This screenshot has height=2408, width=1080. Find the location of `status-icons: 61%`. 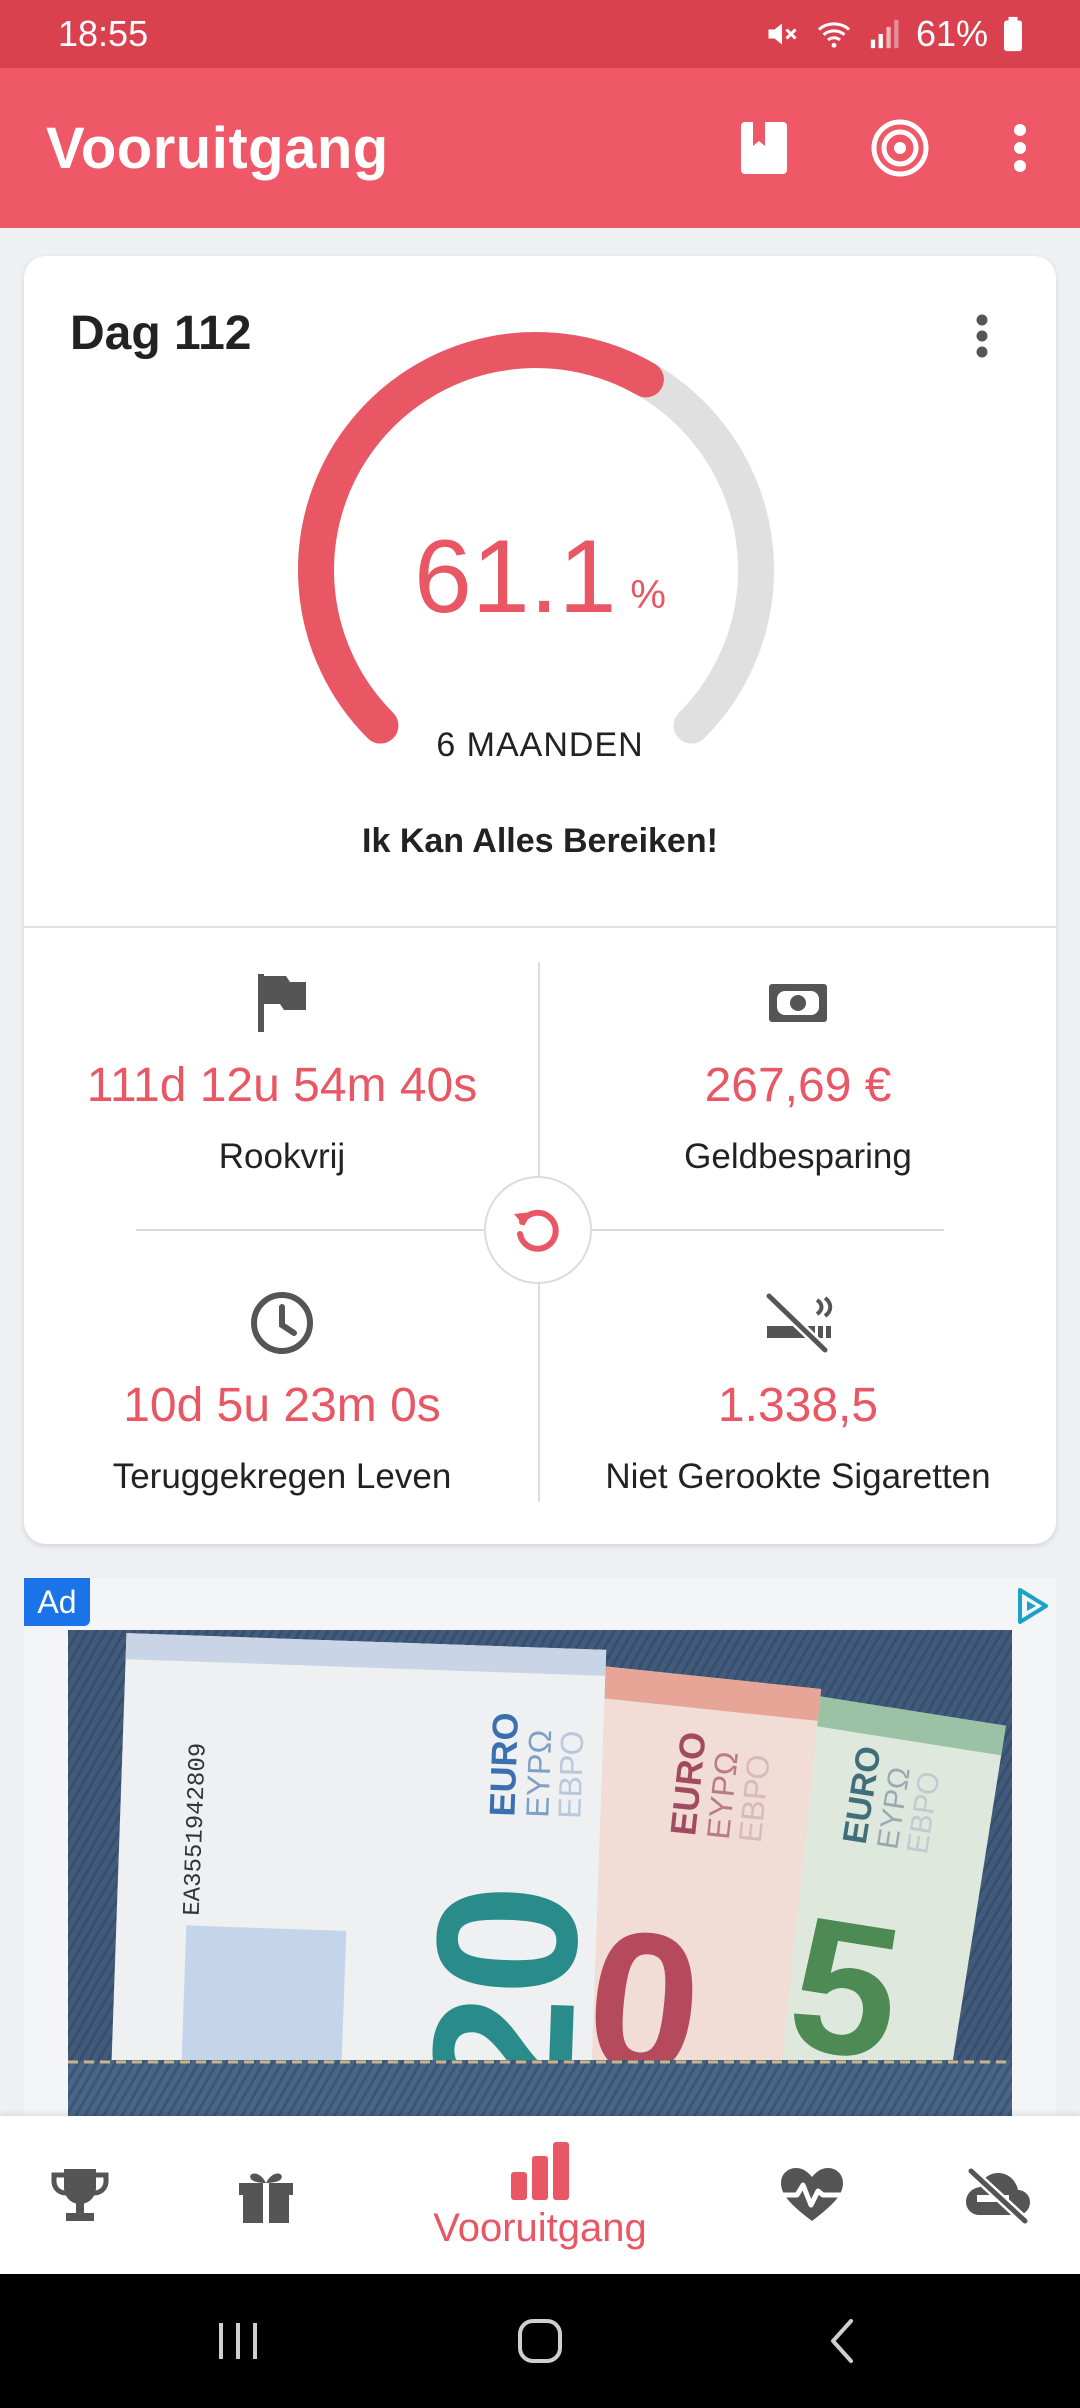

status-icons: 61% is located at coordinates (894, 34).